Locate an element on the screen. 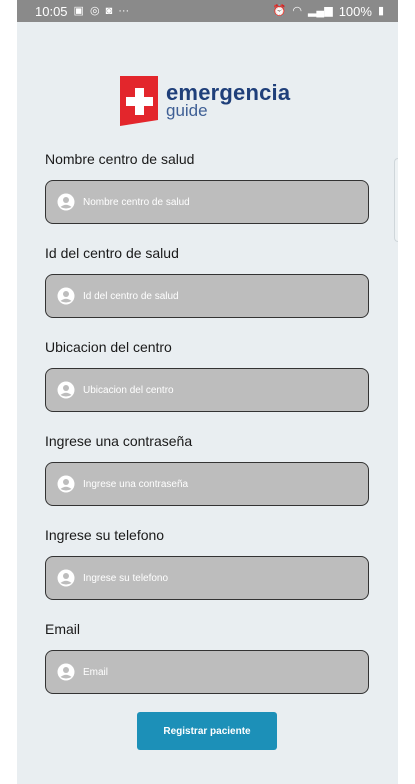  label-id-centro: Id del centro de salud is located at coordinates (112, 253).